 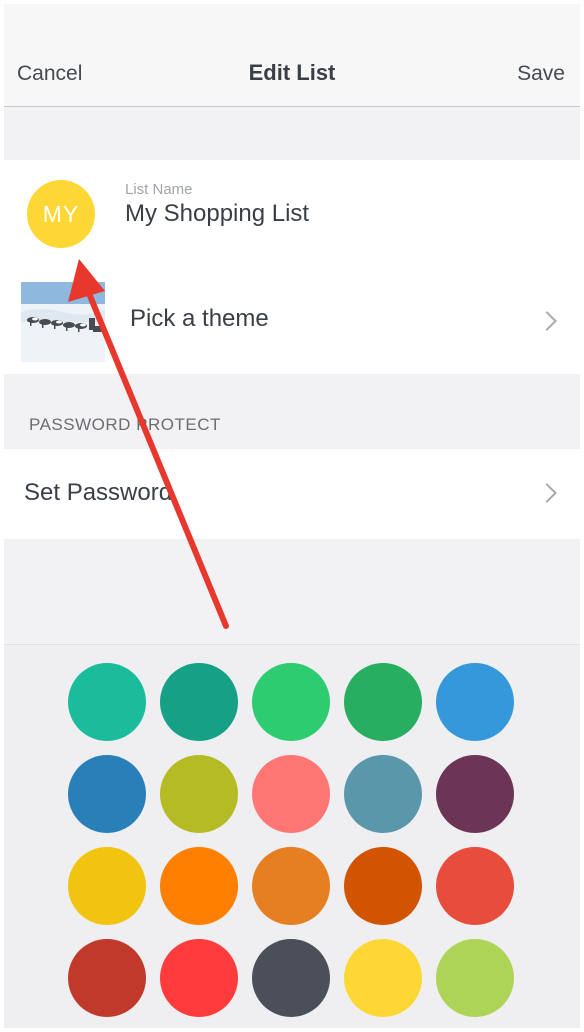 I want to click on list-name-input: My Shopping List, so click(x=217, y=214).